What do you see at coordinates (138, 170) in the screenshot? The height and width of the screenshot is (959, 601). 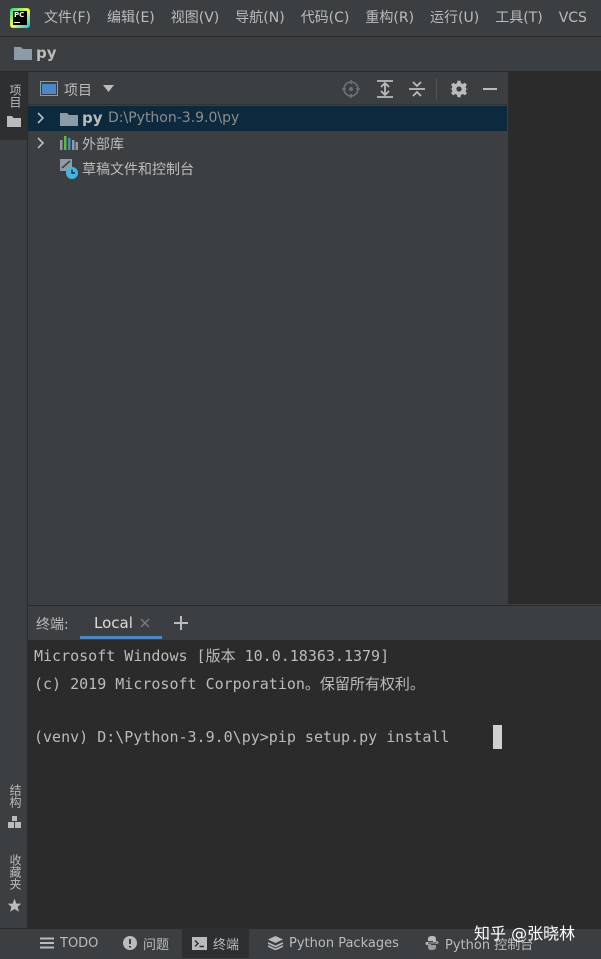 I see `tree-item-name: 草稿文件和控制台` at bounding box center [138, 170].